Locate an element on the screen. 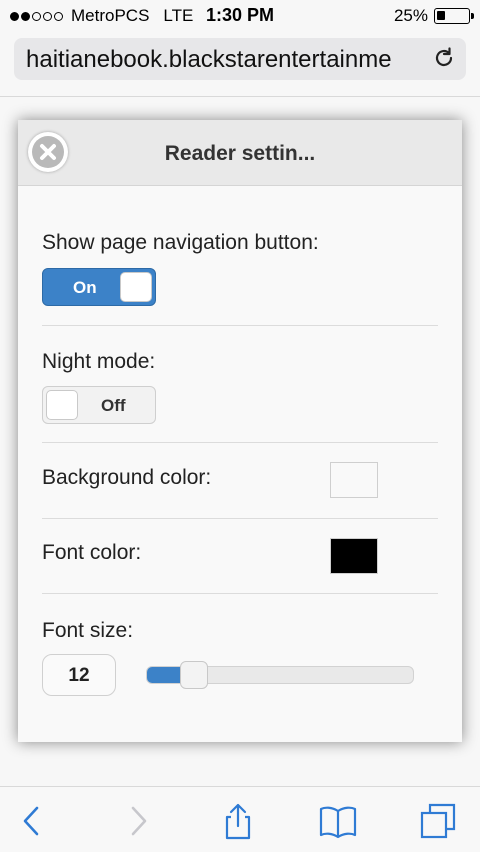  night-mode-toggle-text: Off is located at coordinates (113, 405).